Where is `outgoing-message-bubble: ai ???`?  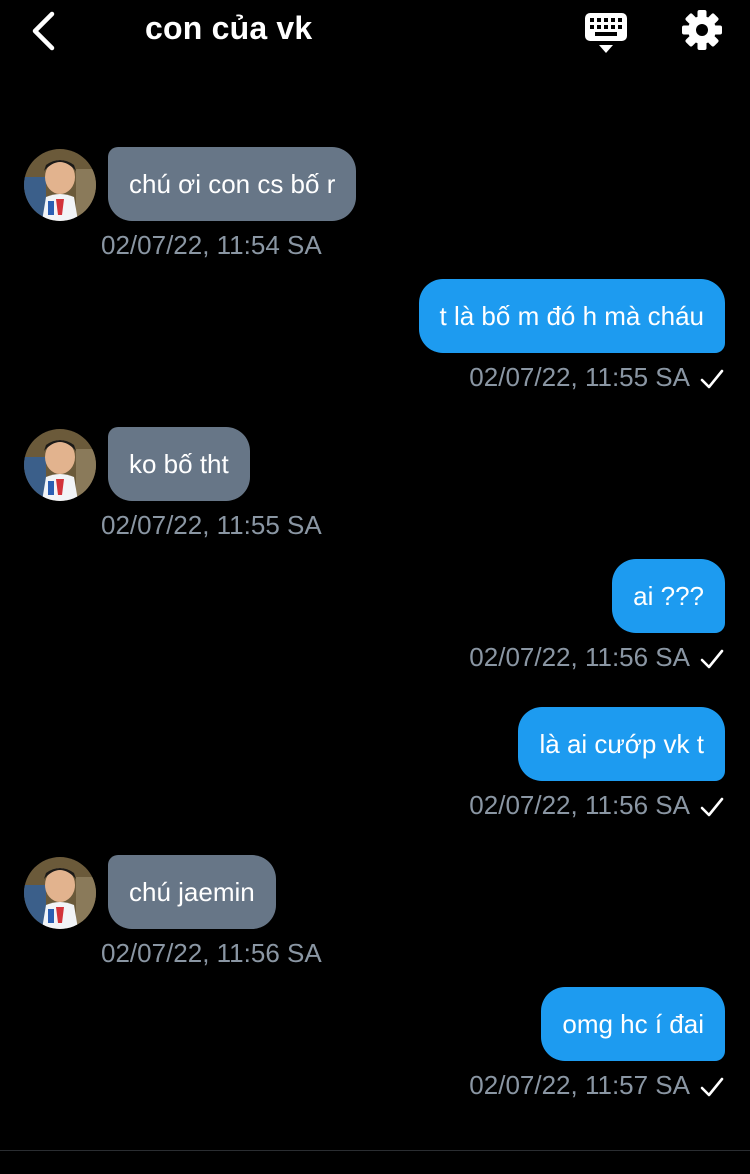 outgoing-message-bubble: ai ??? is located at coordinates (668, 596).